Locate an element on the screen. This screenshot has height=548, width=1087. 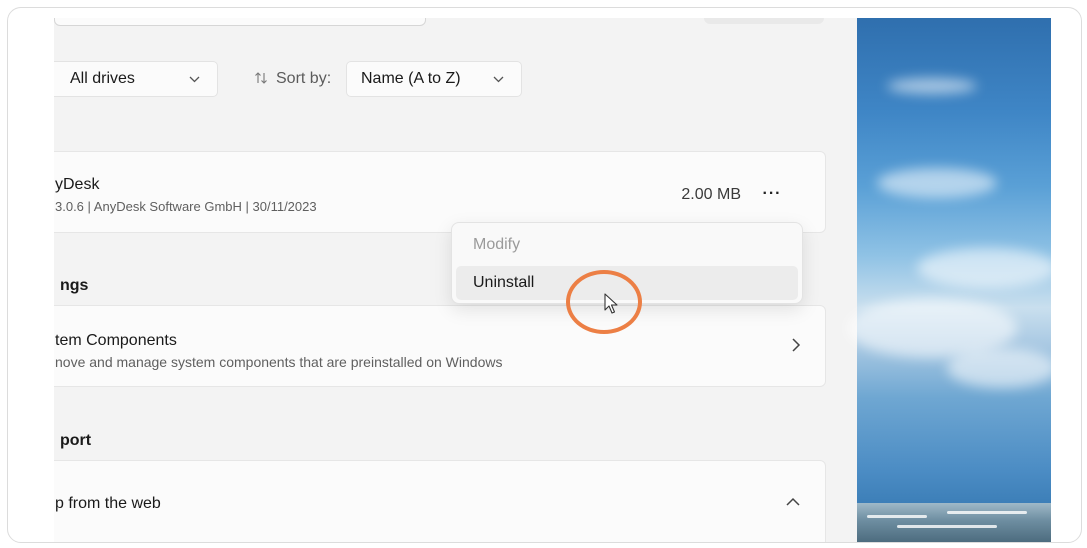
wallpaper-sea is located at coordinates (954, 522).